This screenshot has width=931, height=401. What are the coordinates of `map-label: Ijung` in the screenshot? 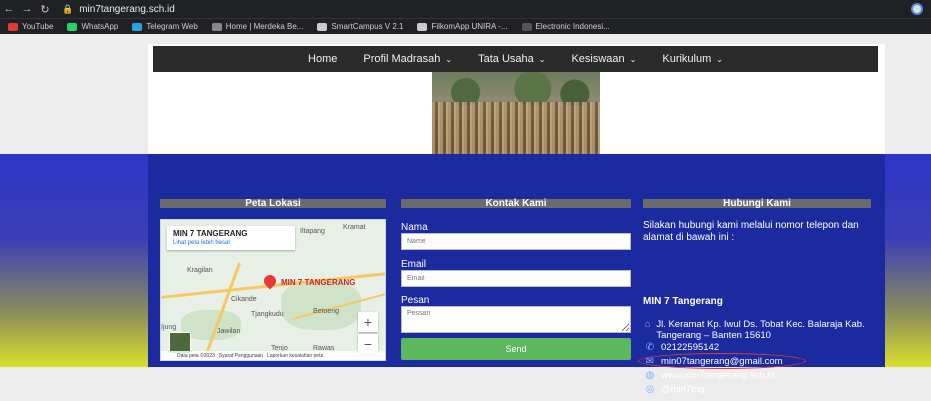 It's located at (169, 327).